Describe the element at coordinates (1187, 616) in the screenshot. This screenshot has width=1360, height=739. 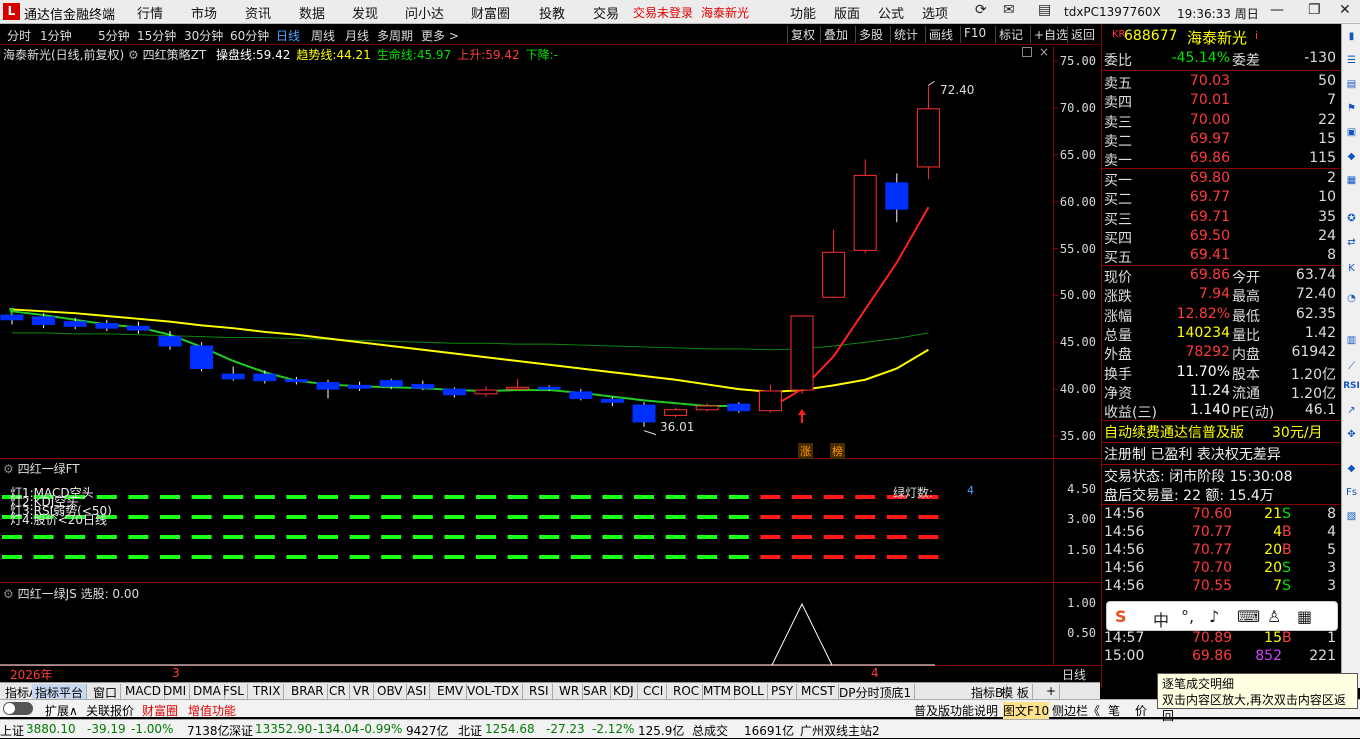
I see `ime-punct-icon: °,` at that location.